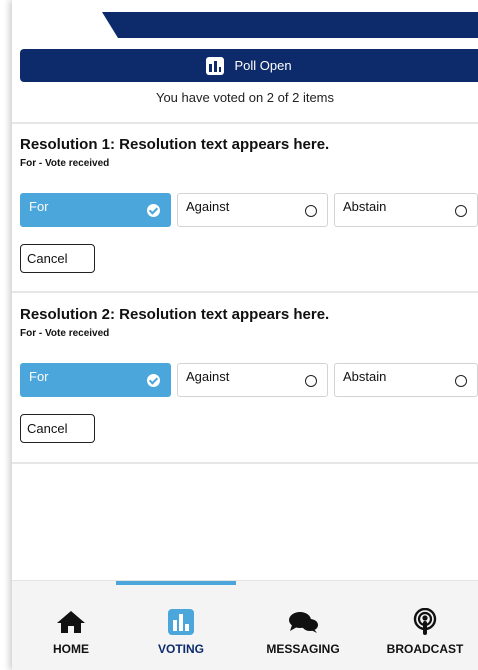  What do you see at coordinates (215, 65) in the screenshot?
I see `poll-chart-icon` at bounding box center [215, 65].